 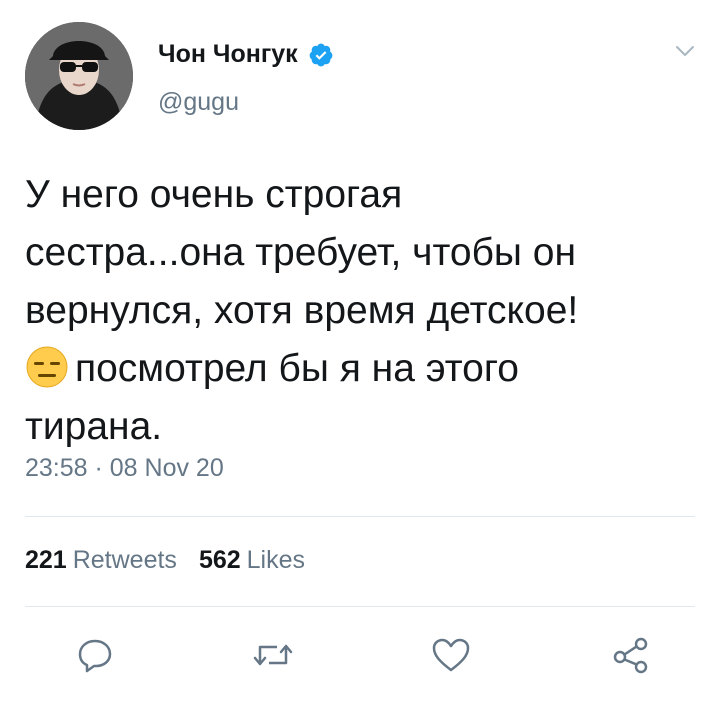 I want to click on tweet-stats: 221 Retweets 562 Likes, so click(x=165, y=560).